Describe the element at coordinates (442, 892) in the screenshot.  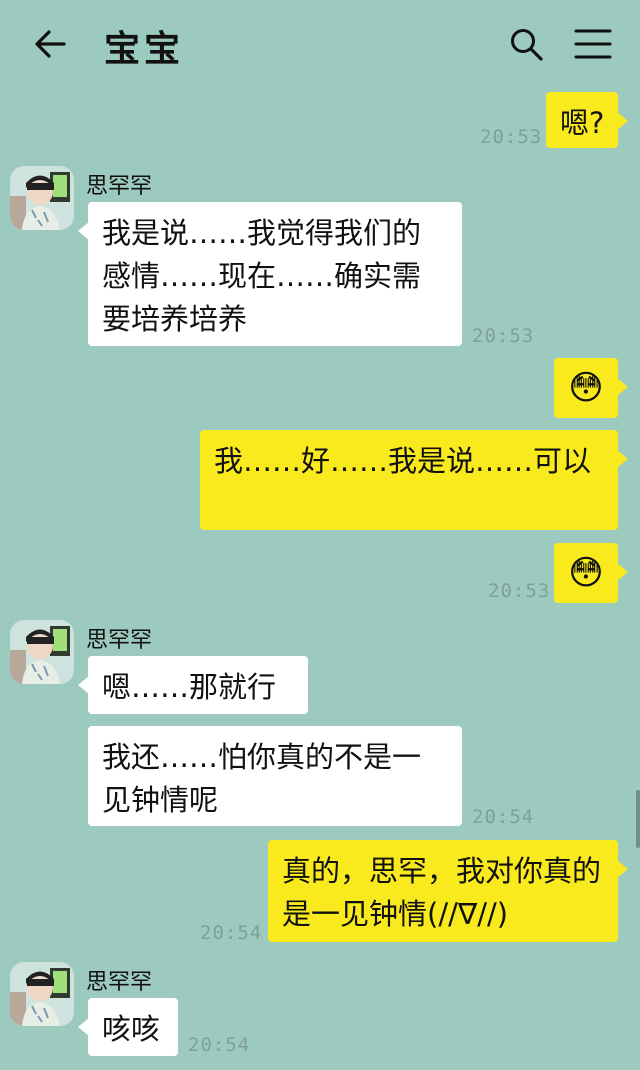
I see `message-text: 真的，思罕，我对你真的是一见钟情(//∇//)` at that location.